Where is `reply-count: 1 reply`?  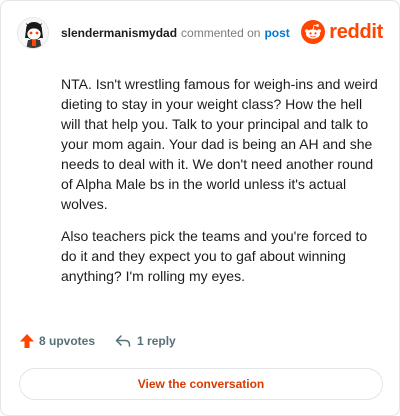
reply-count: 1 reply is located at coordinates (156, 341).